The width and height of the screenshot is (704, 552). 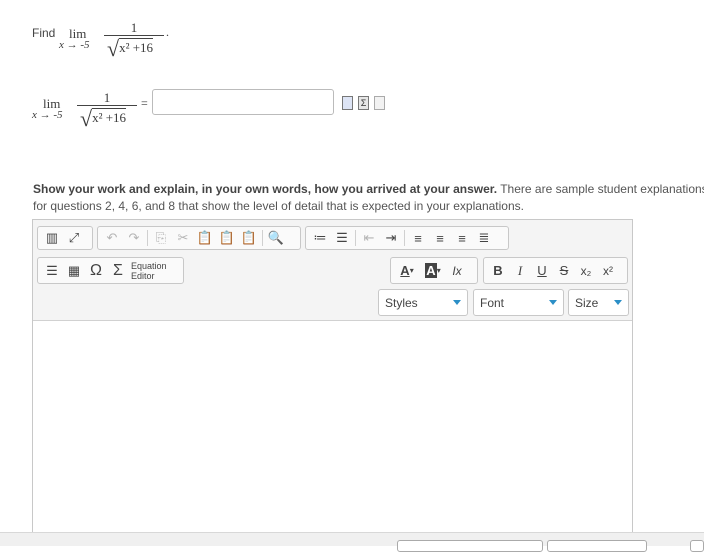 I want to click on find-label: Find, so click(x=44, y=33).